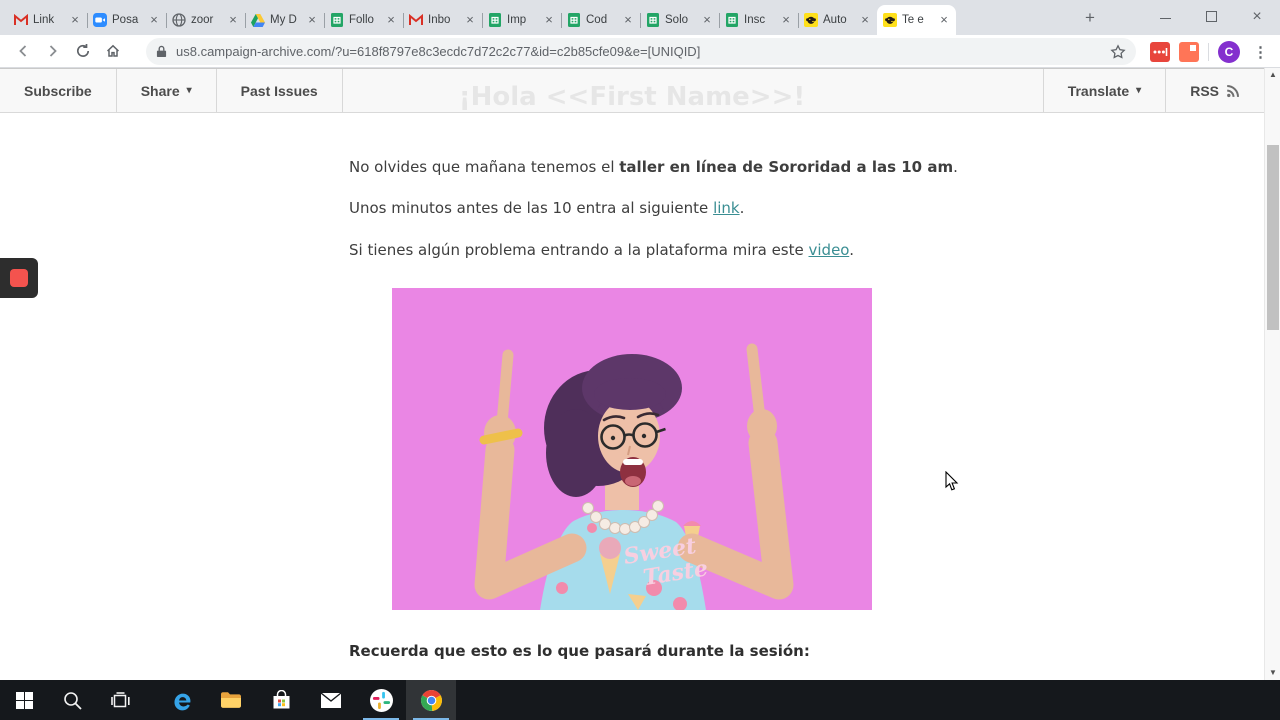 The width and height of the screenshot is (1280, 720). What do you see at coordinates (1229, 51) in the screenshot?
I see `profile-avatar: C` at bounding box center [1229, 51].